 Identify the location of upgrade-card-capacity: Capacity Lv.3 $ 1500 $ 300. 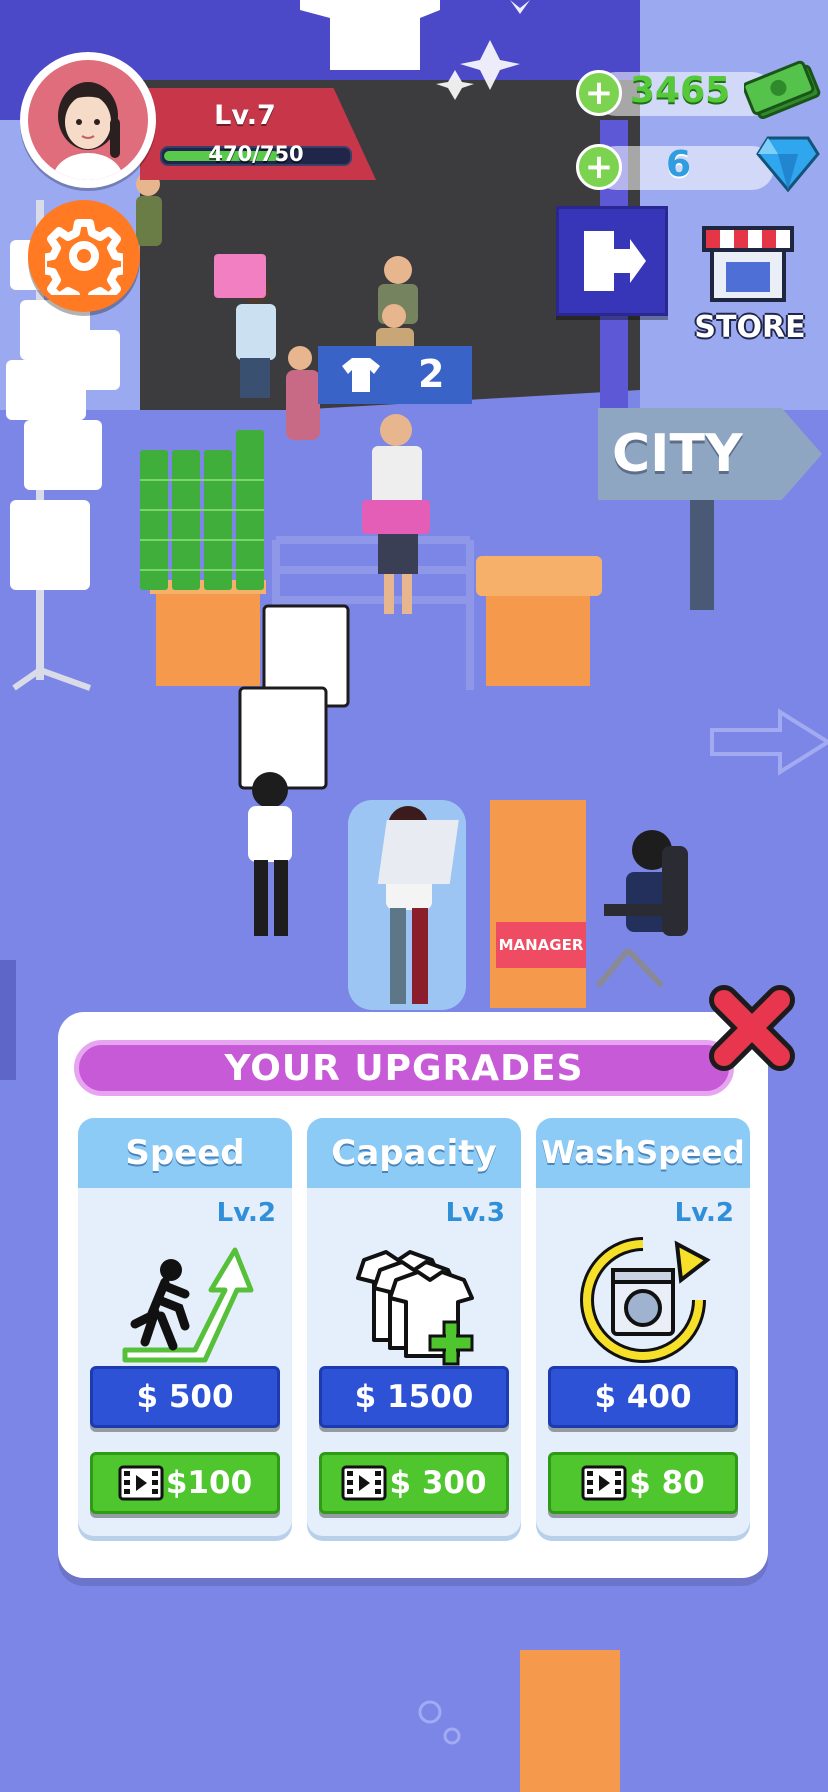
(414, 1327).